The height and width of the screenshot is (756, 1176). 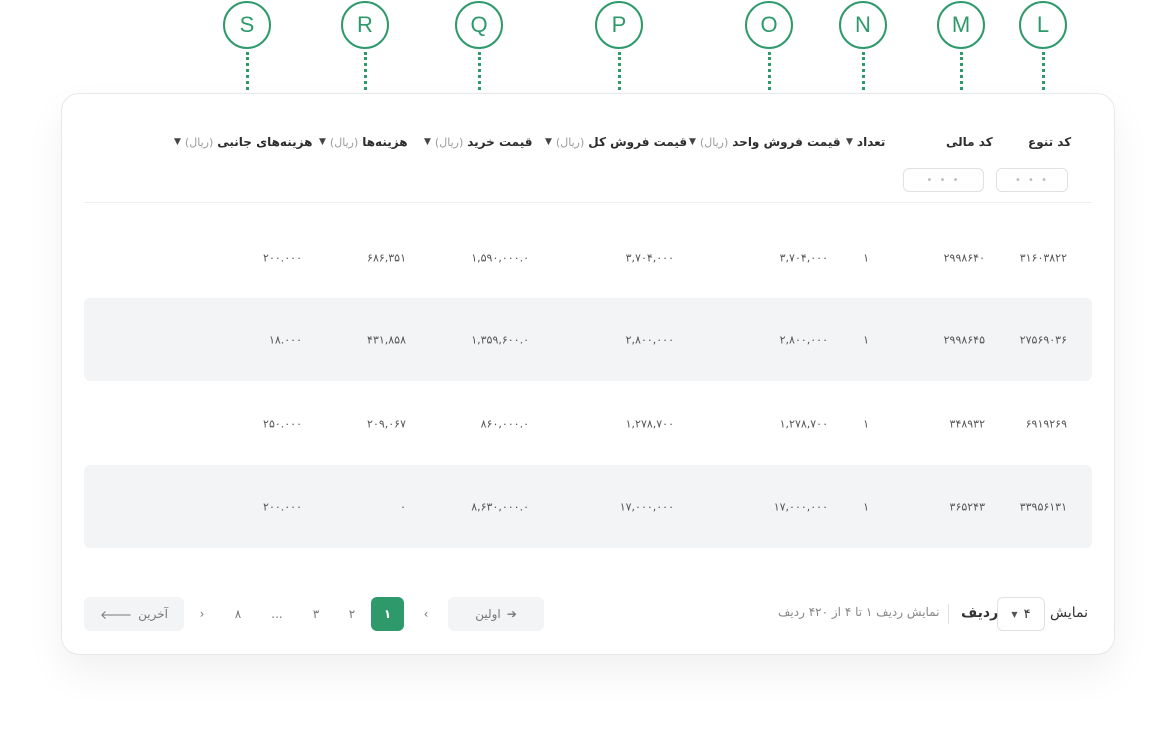 What do you see at coordinates (265, 142) in the screenshot?
I see `col-label: هزینه‌های جانبی` at bounding box center [265, 142].